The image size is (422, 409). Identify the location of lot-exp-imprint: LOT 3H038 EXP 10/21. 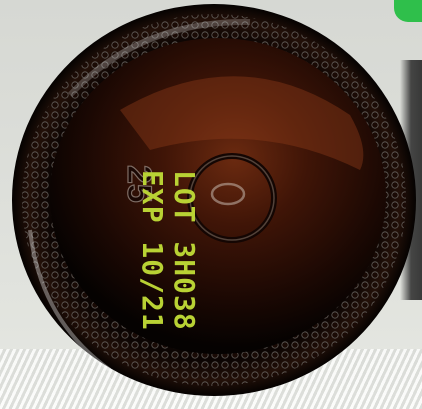
(168, 250).